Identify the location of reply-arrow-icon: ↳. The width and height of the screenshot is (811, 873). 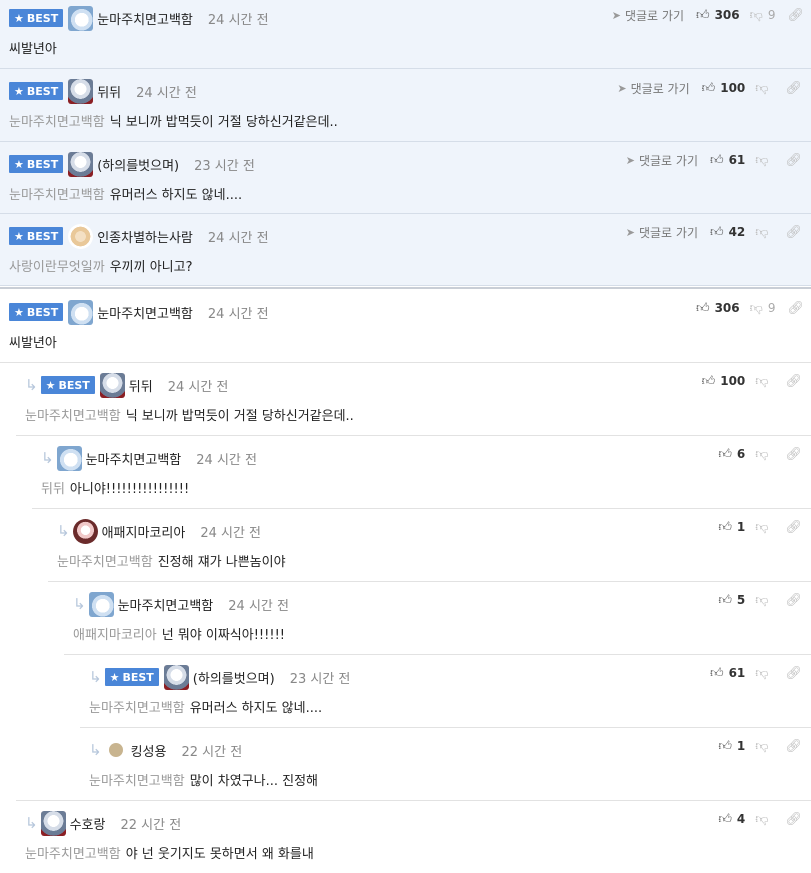
(79, 603).